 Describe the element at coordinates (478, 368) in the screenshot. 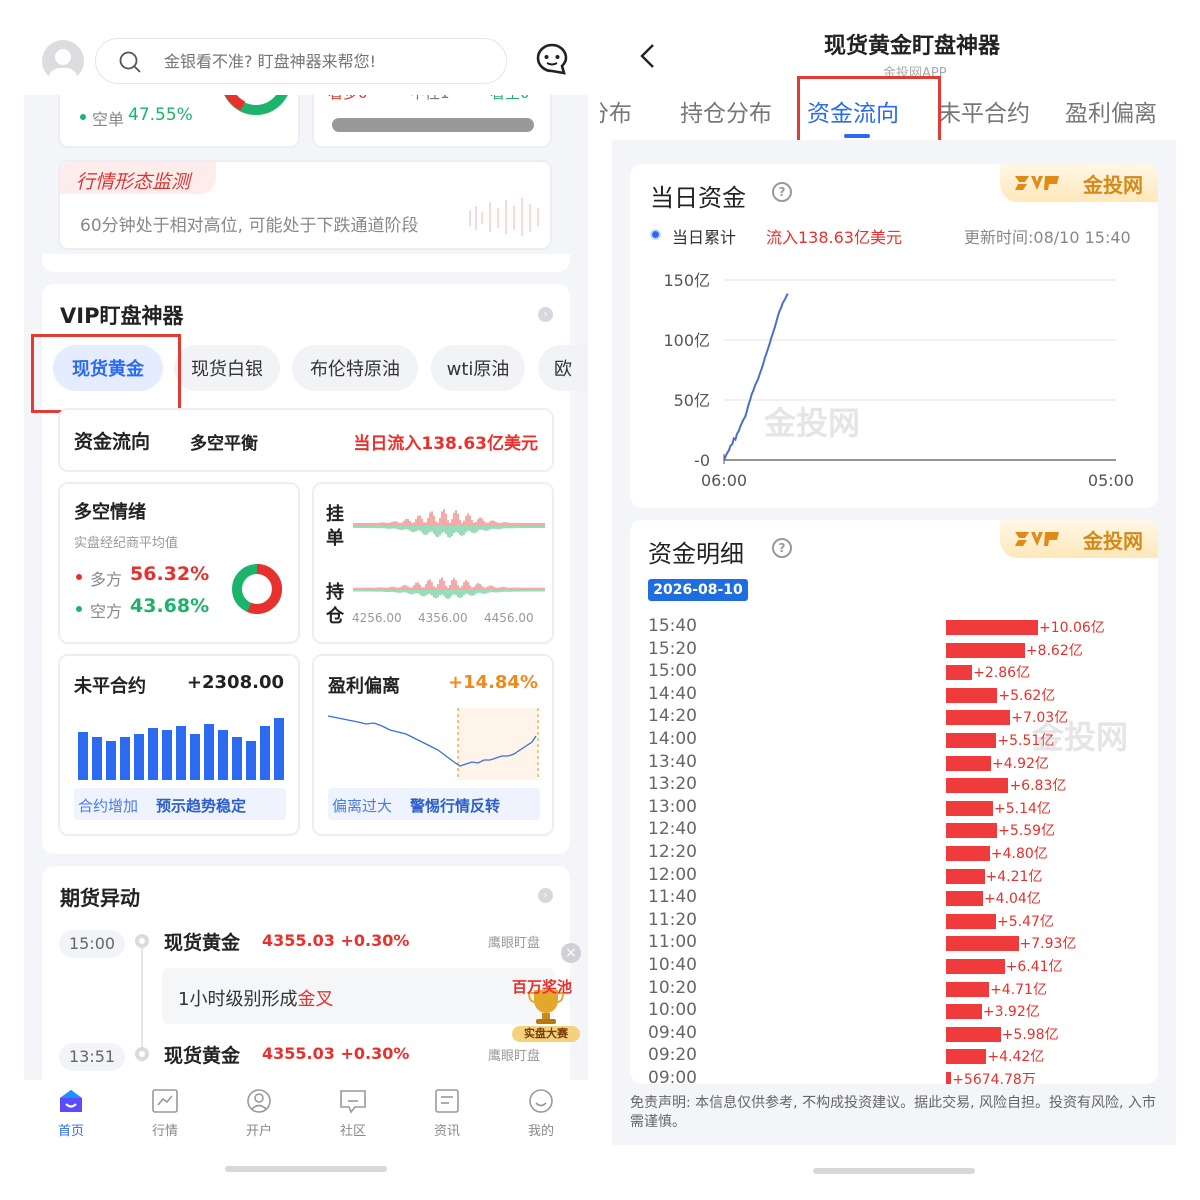

I see `tab-wti-crude: wti原油` at that location.